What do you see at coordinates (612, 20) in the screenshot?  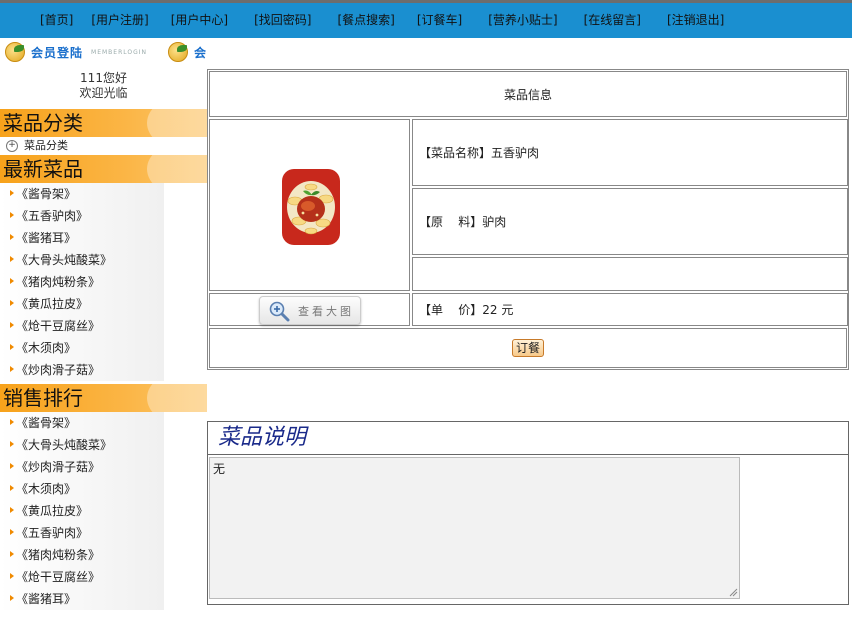 I see `nav-item-7: [在线留言]` at bounding box center [612, 20].